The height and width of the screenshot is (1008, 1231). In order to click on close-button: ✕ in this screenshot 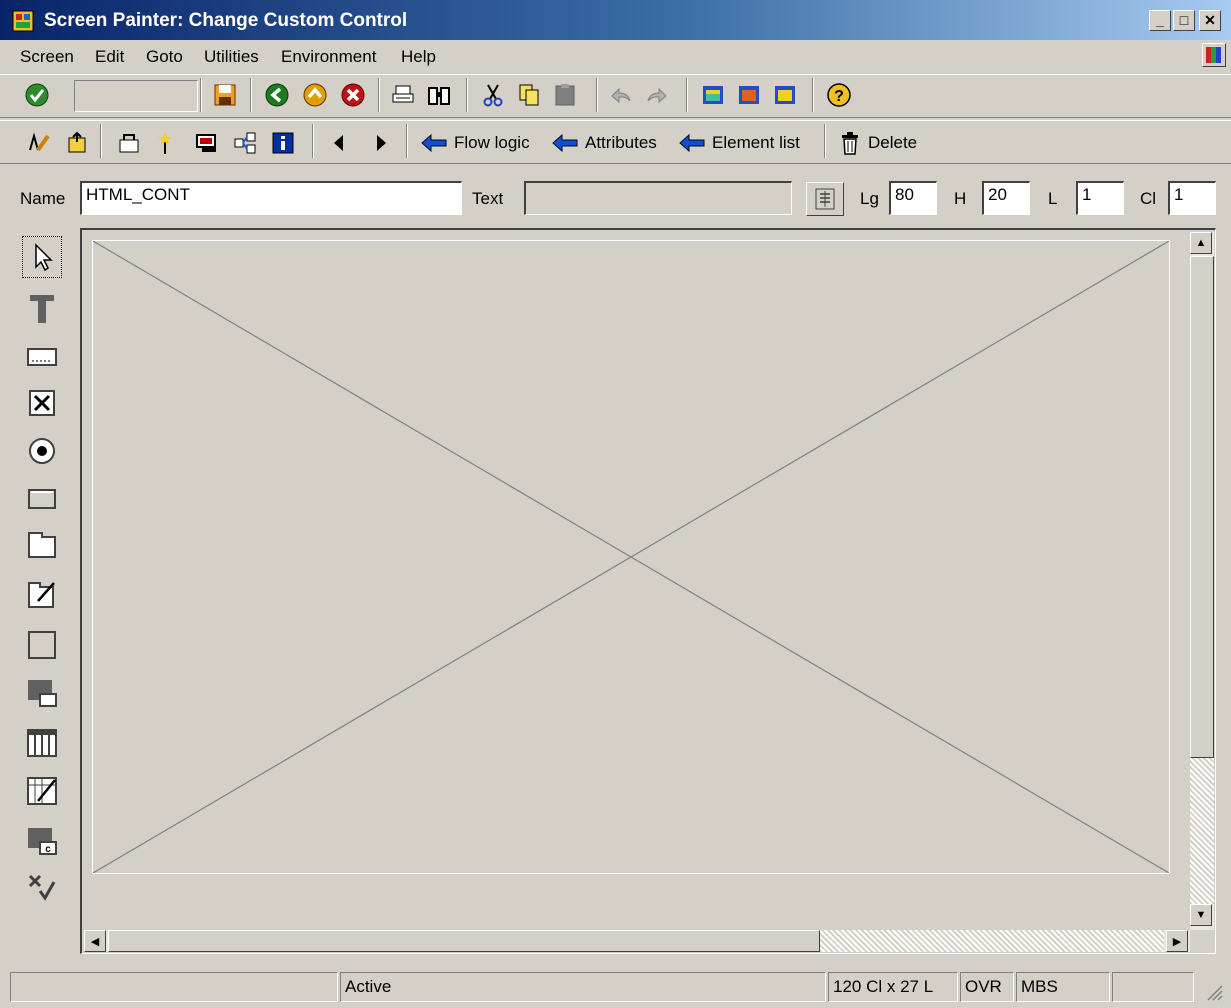, I will do `click(1210, 20)`.